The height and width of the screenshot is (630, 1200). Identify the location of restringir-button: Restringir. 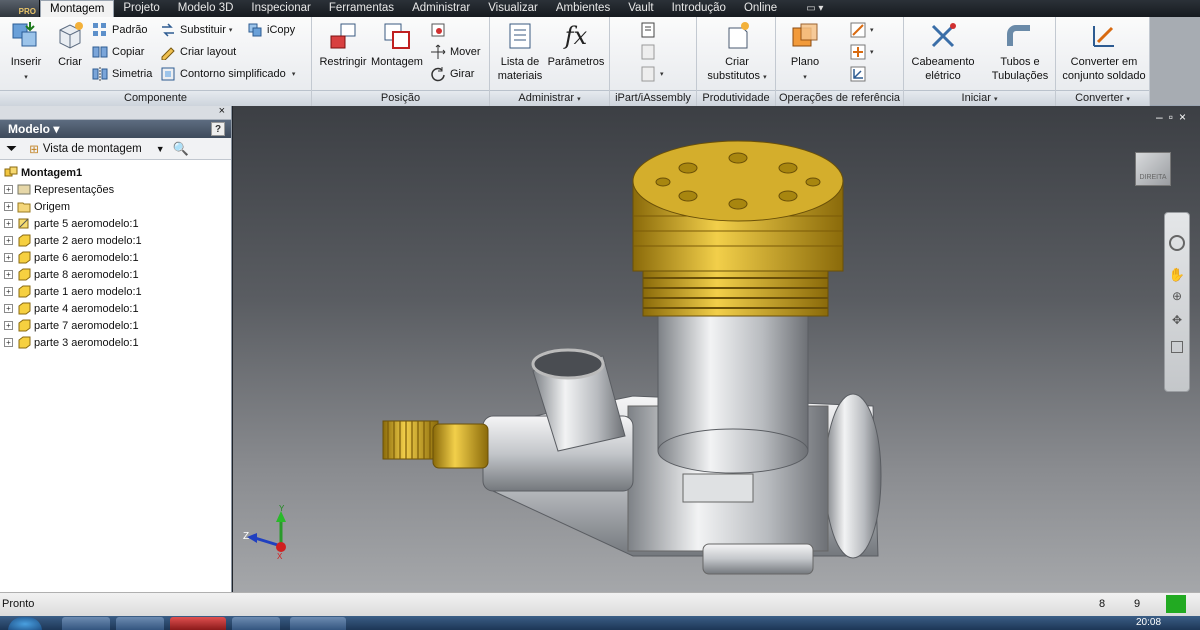
(343, 44).